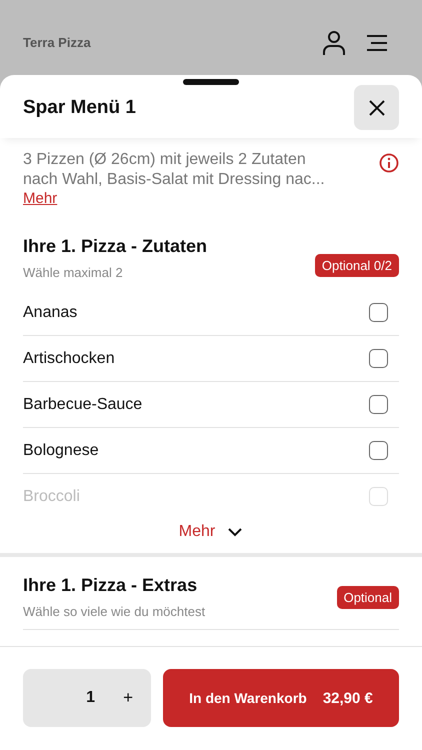 The height and width of the screenshot is (750, 422). What do you see at coordinates (110, 585) in the screenshot?
I see `section-title: Ihre 1. Pizza - Extras` at bounding box center [110, 585].